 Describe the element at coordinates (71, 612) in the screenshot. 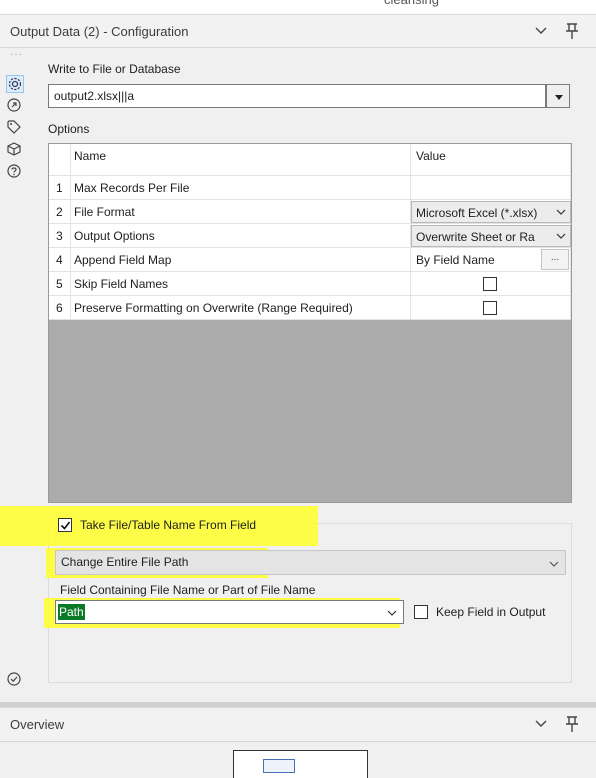

I see `field-name-value: Path` at that location.